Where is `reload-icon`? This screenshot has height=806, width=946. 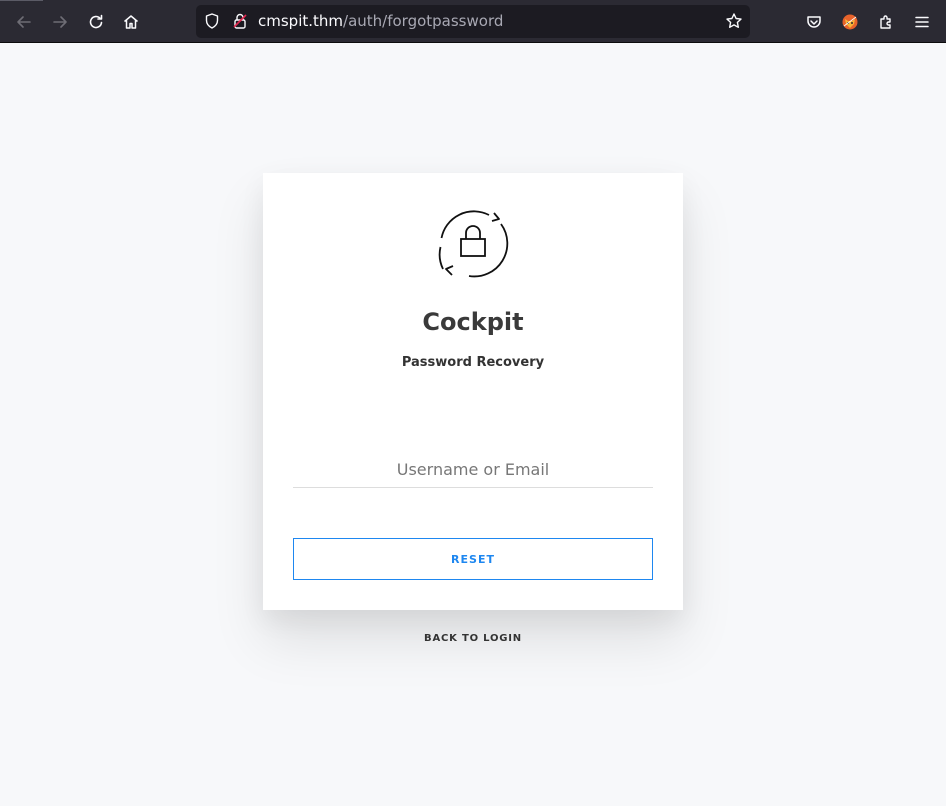
reload-icon is located at coordinates (96, 21).